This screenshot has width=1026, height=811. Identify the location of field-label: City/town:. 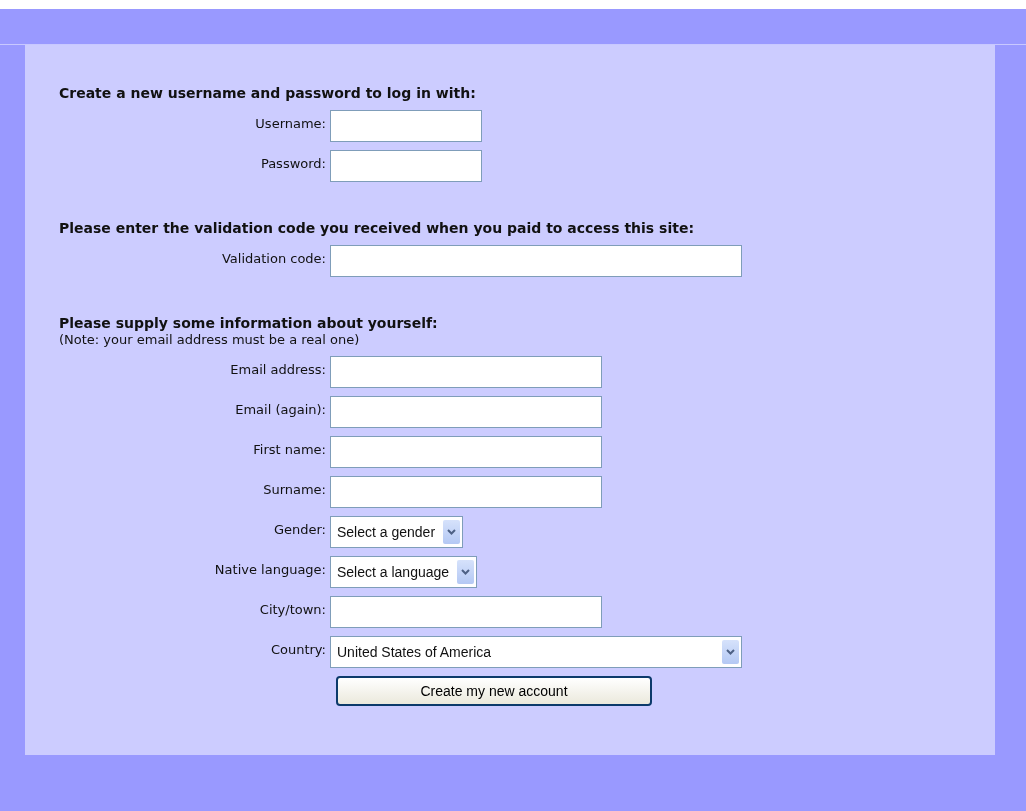
(292, 610).